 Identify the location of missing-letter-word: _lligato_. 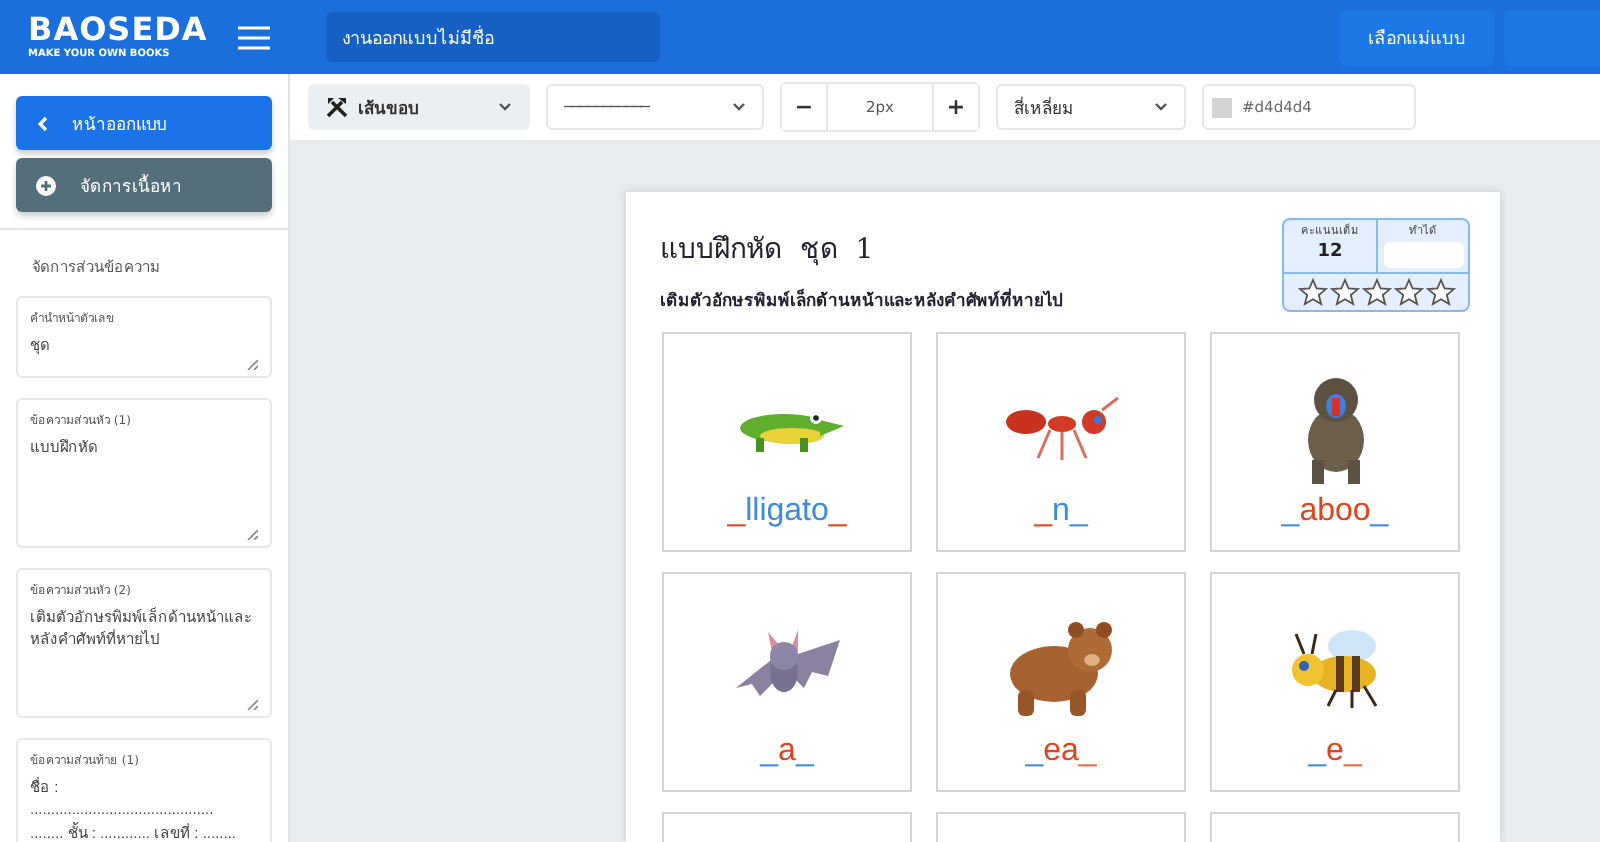
(787, 512).